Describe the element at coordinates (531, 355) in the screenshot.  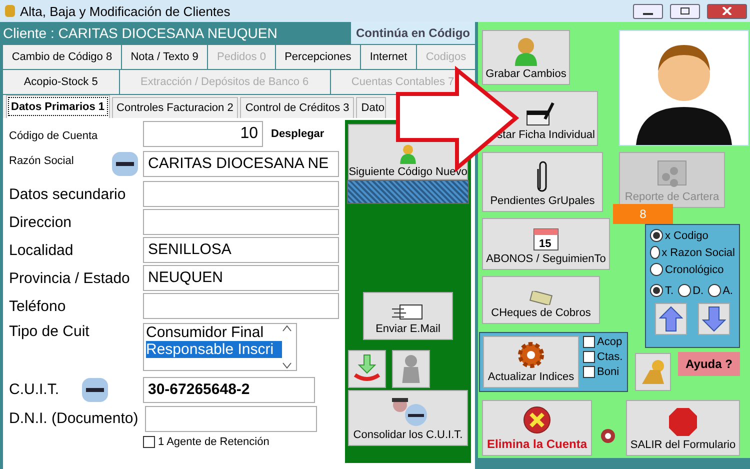
I see `gear-icon` at that location.